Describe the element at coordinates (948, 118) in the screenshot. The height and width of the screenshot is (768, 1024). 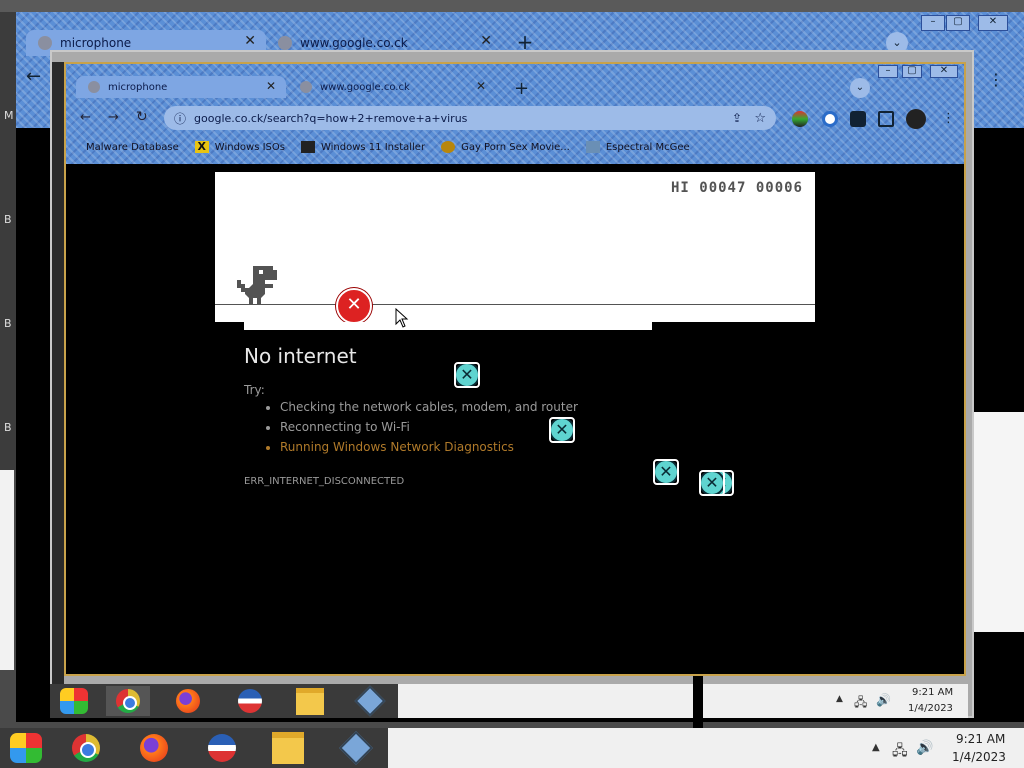
I see `inner-menu-icon: ⋮` at that location.